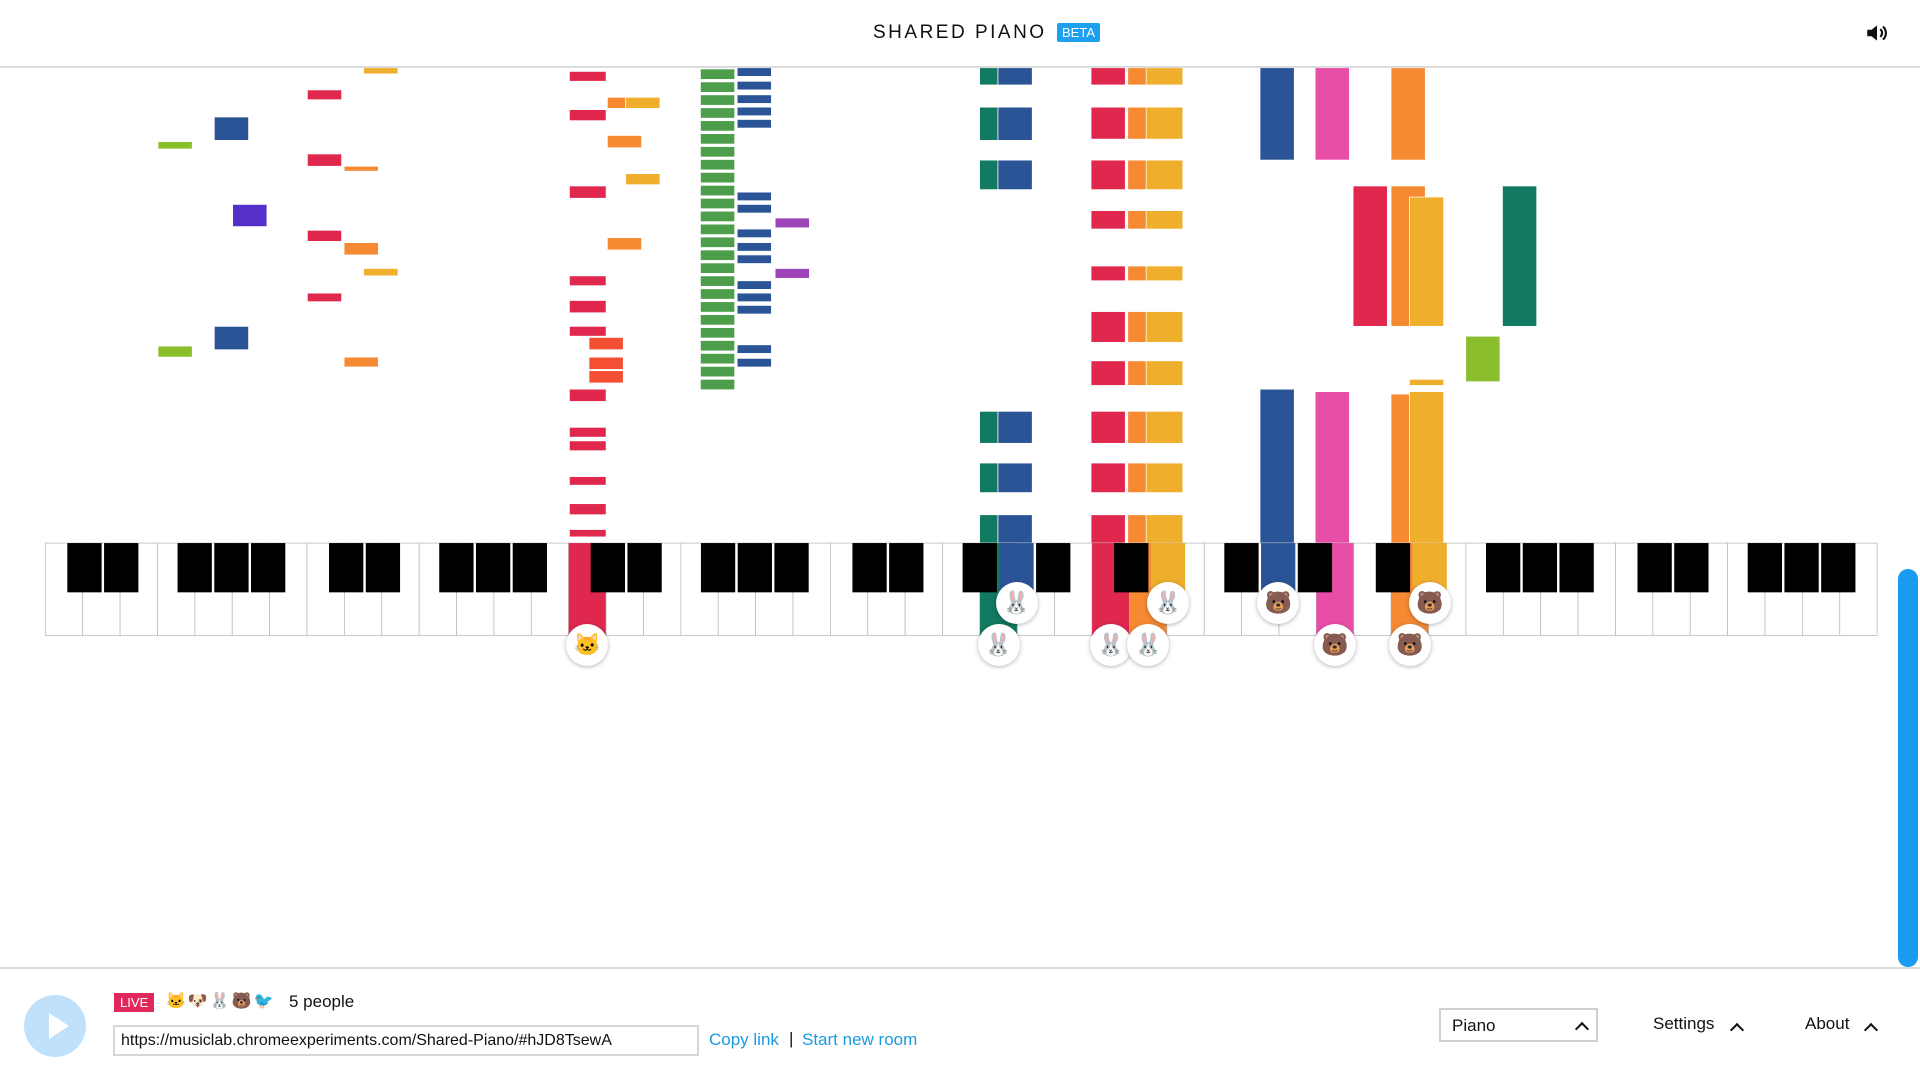 The width and height of the screenshot is (1920, 1082). What do you see at coordinates (1131, 568) in the screenshot?
I see `black-key-C#5` at bounding box center [1131, 568].